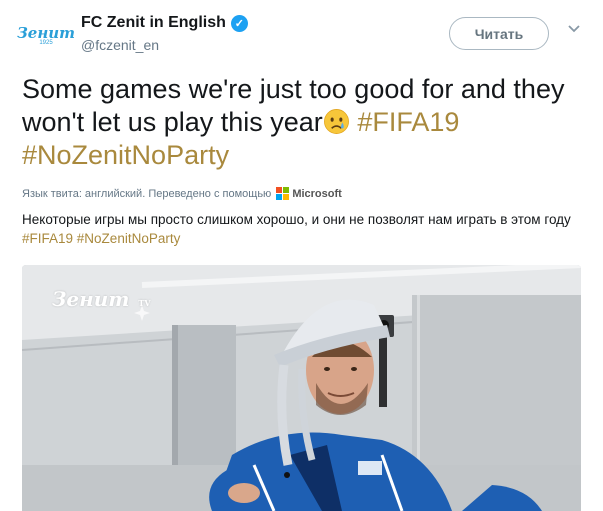  What do you see at coordinates (164, 33) in the screenshot?
I see `account-names: FC Zenit in English ✓ @fczenit_en` at bounding box center [164, 33].